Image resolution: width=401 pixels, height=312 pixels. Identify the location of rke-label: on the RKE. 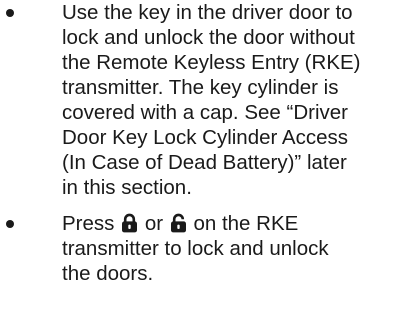
(246, 223).